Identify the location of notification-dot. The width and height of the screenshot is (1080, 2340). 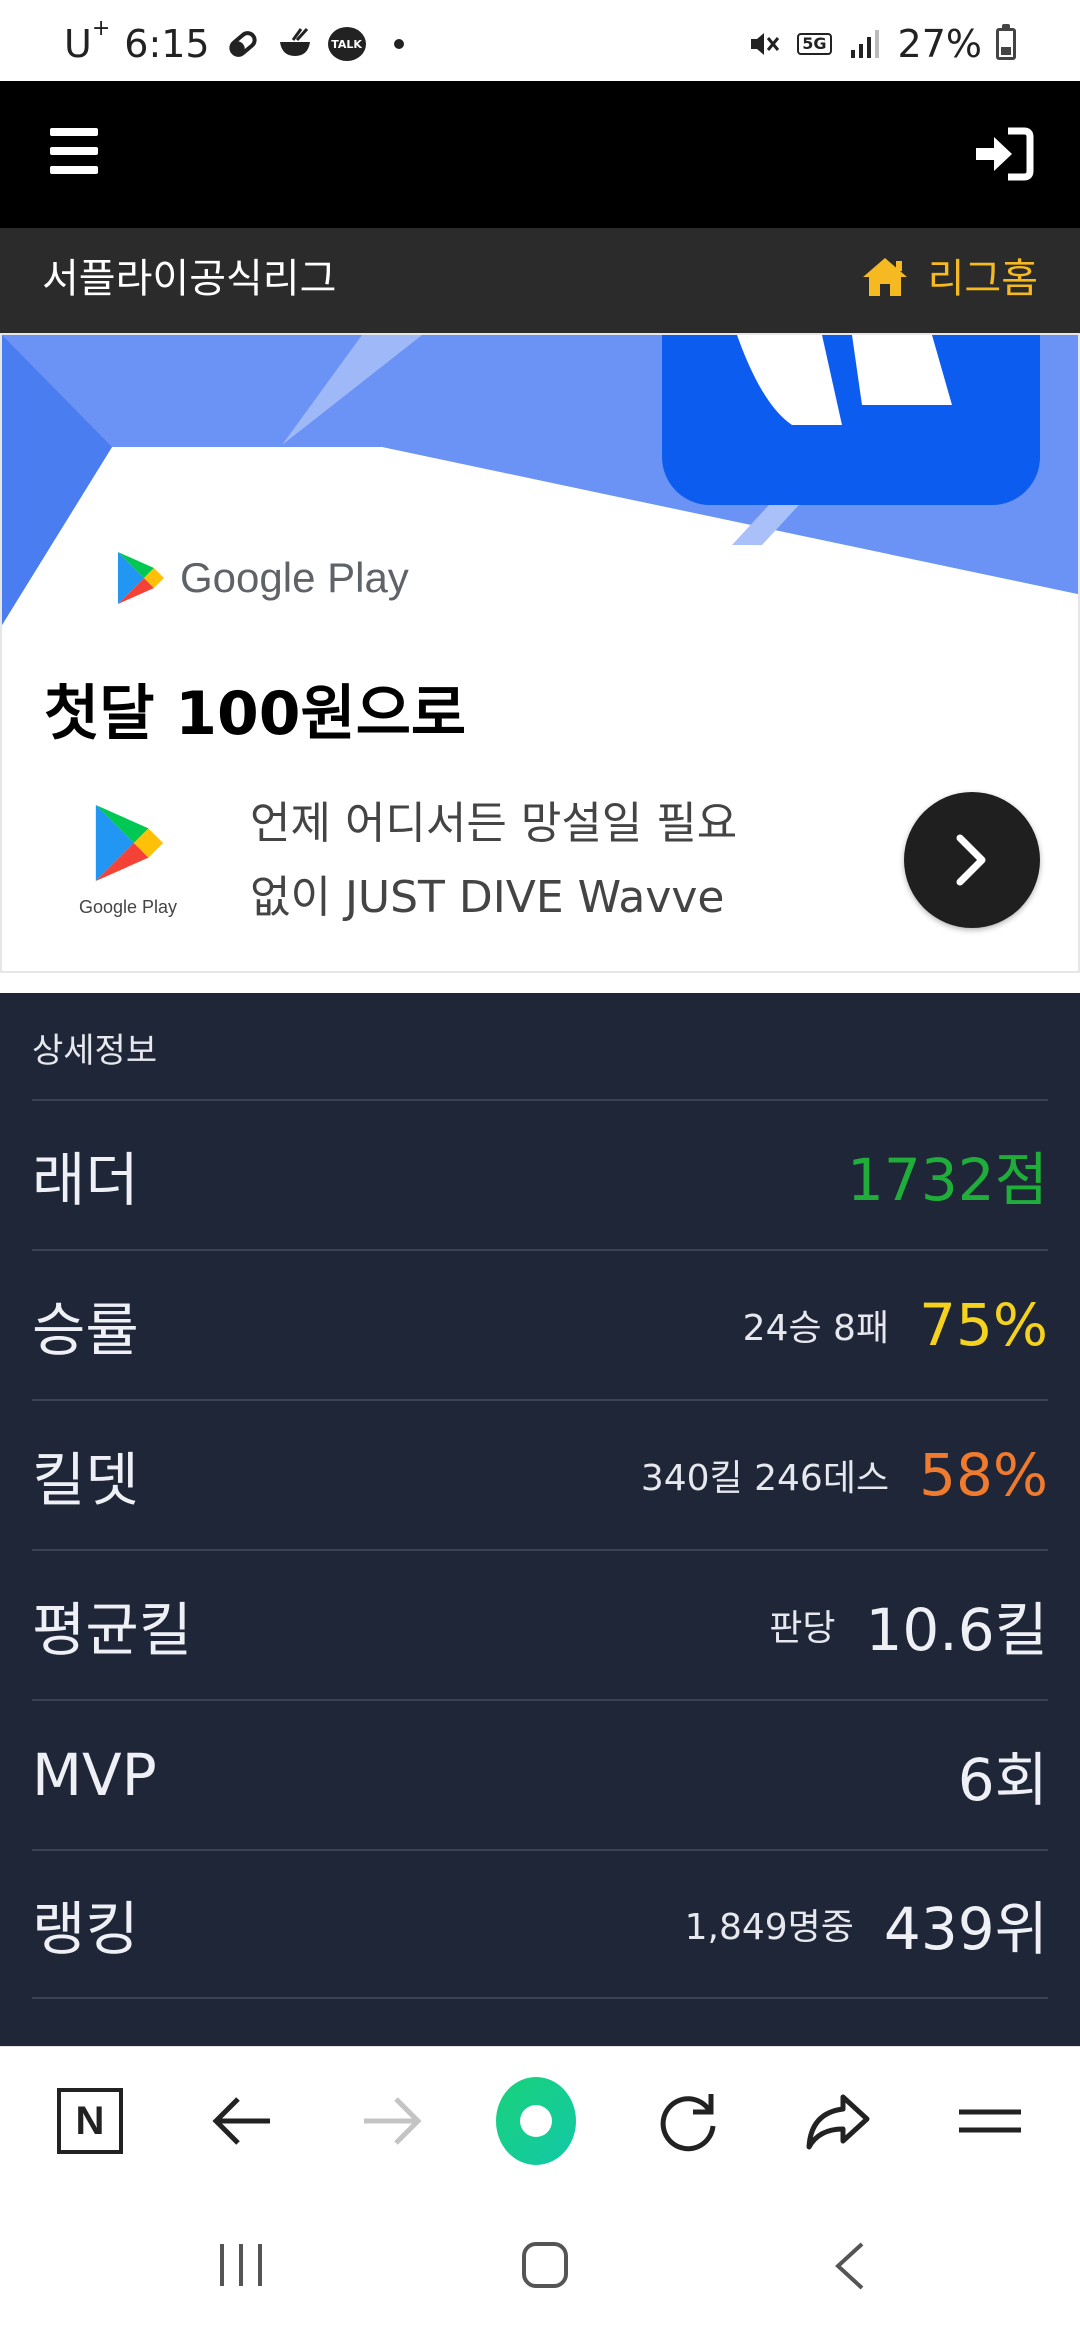
(398, 44).